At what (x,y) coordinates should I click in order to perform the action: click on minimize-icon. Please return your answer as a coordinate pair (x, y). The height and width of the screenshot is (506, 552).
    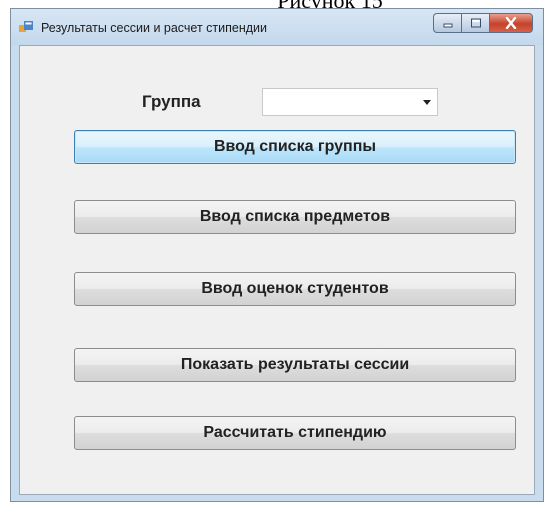
    Looking at the image, I should click on (447, 25).